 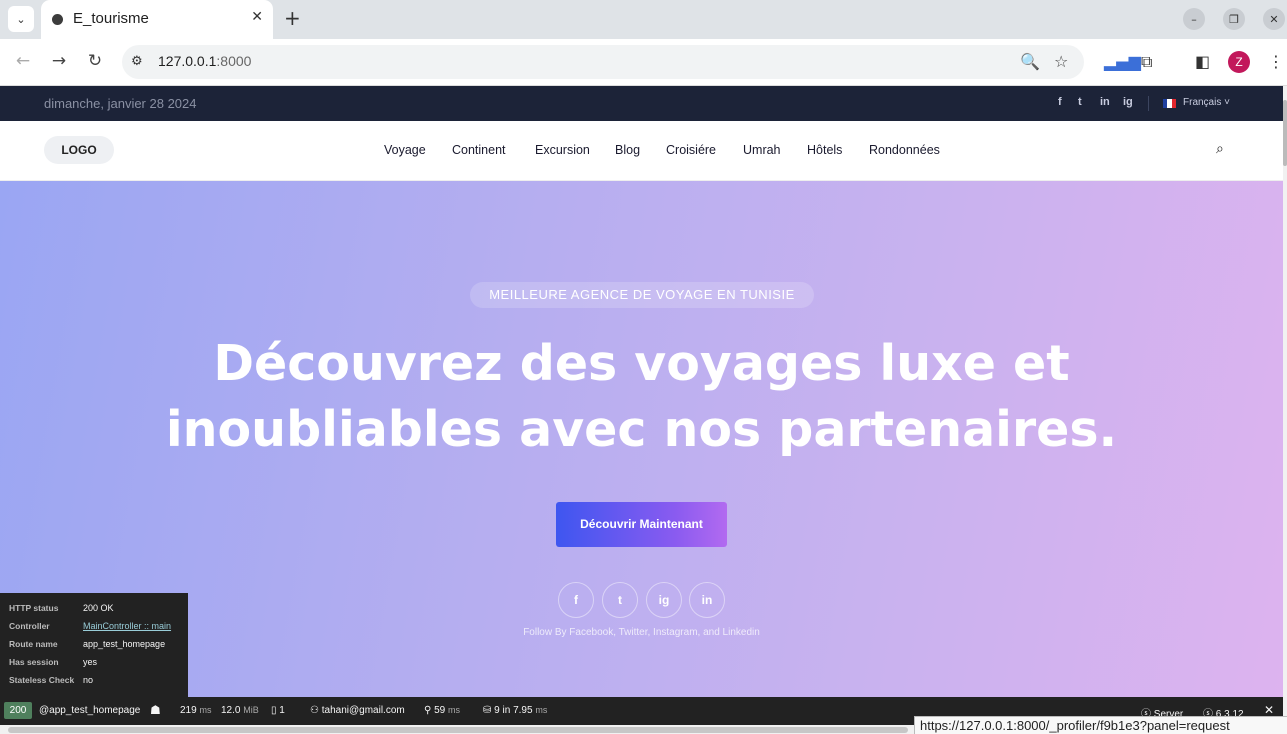 What do you see at coordinates (1169, 103) in the screenshot?
I see `france-flag-icon` at bounding box center [1169, 103].